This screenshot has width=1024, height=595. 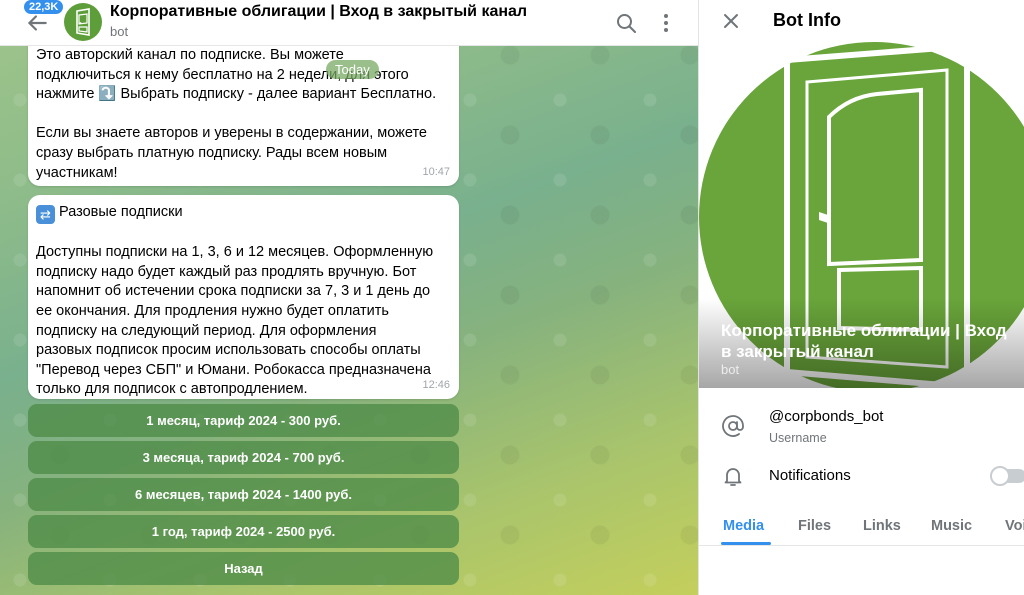 What do you see at coordinates (730, 369) in the screenshot?
I see `profile-subtitle: bot` at bounding box center [730, 369].